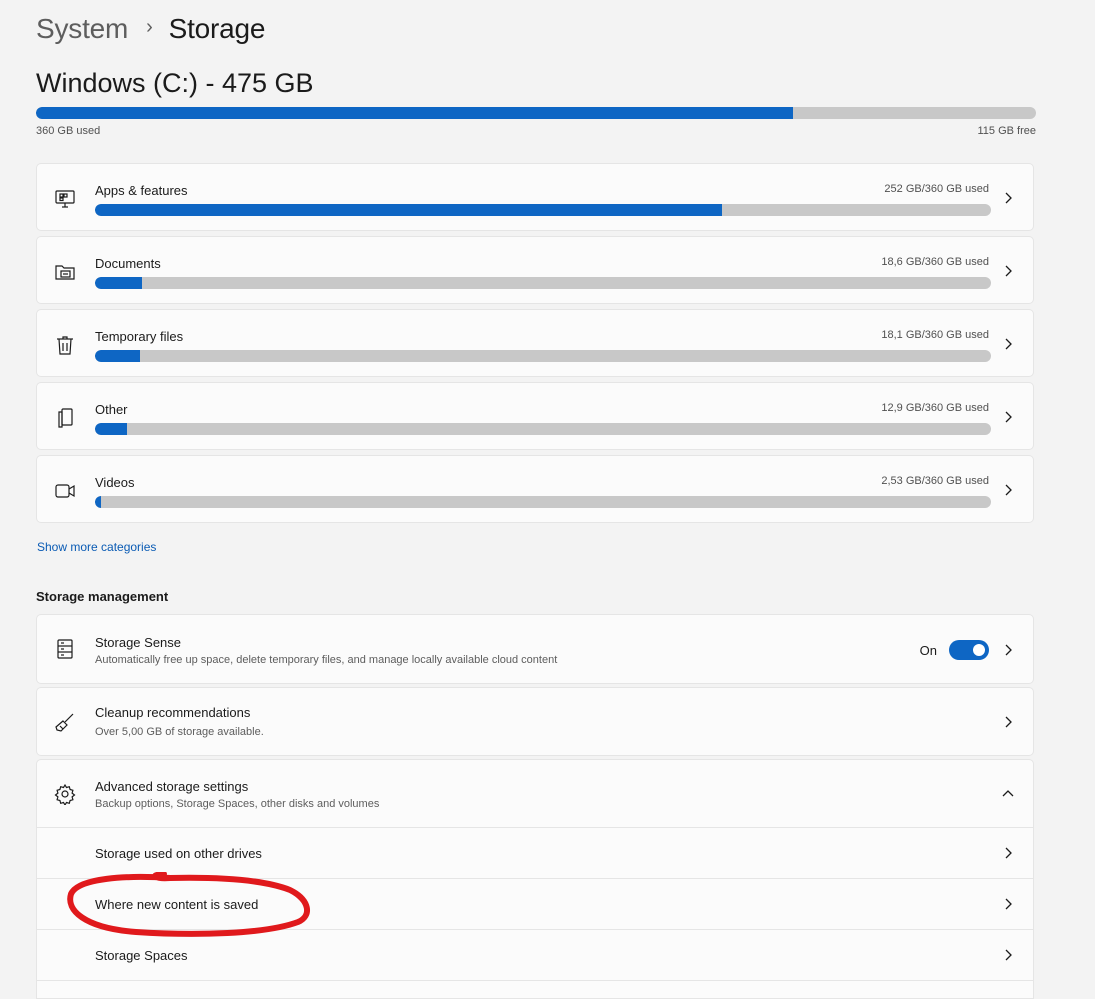  Describe the element at coordinates (115, 482) in the screenshot. I see `category-label: Videos` at that location.